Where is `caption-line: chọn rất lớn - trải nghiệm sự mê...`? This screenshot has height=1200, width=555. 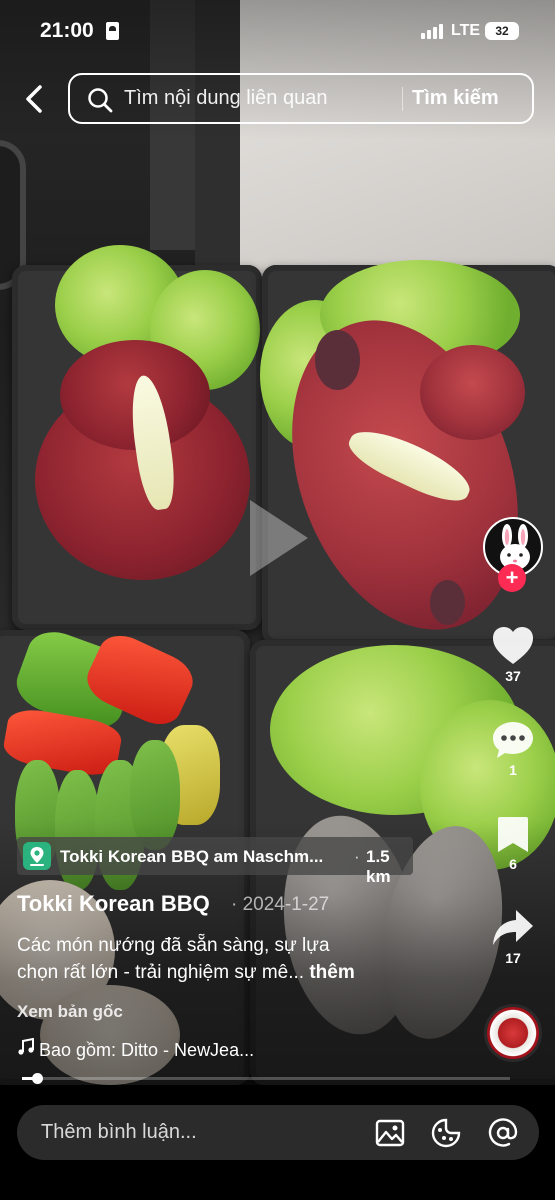
caption-line: chọn rất lớn - trải nghiệm sự mê... is located at coordinates (161, 972).